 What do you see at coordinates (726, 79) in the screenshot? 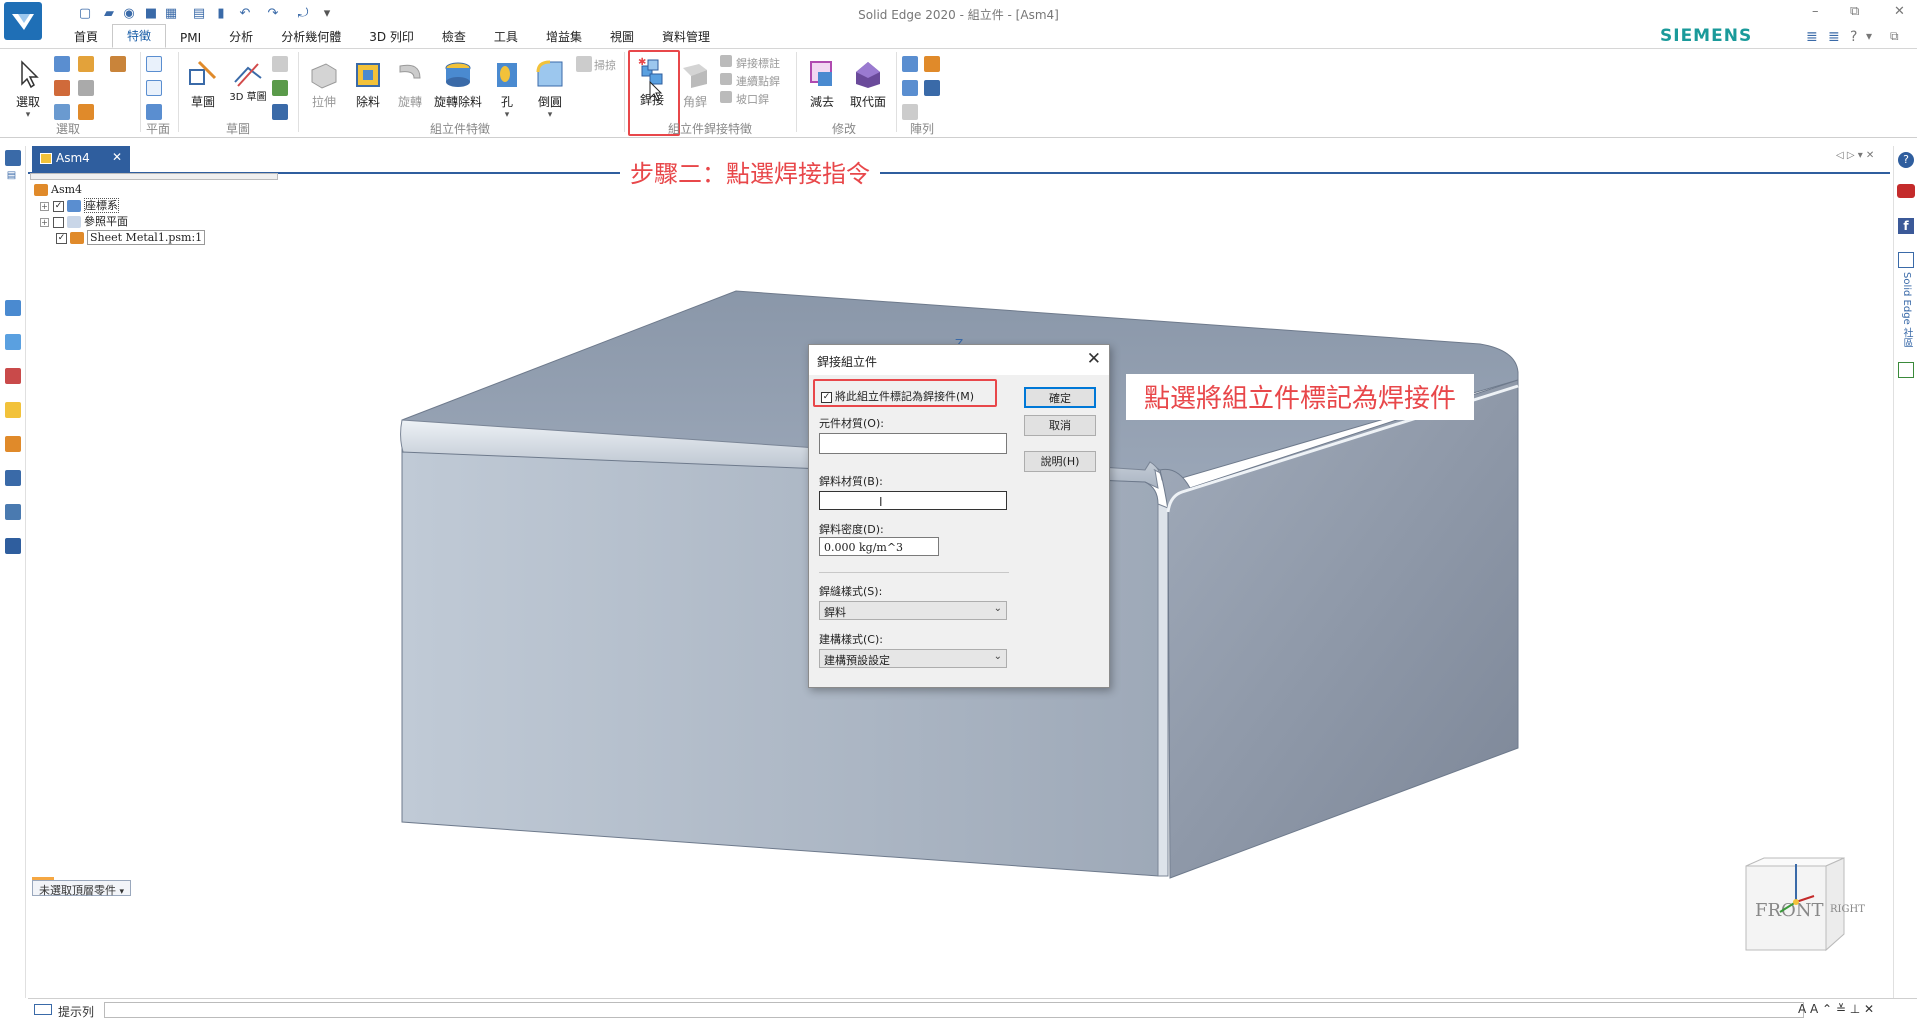
I see `stitch-weld-icon` at bounding box center [726, 79].